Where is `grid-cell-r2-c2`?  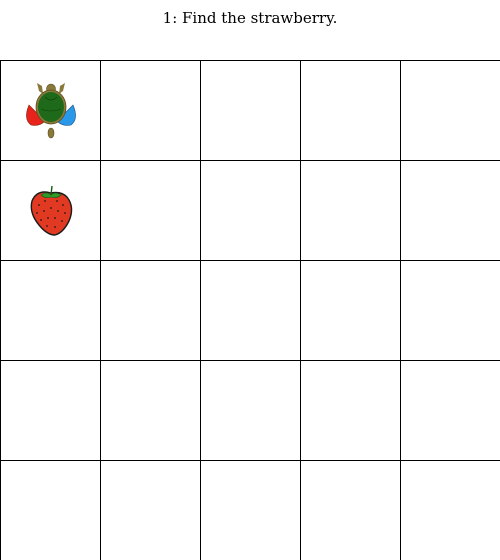
grid-cell-r2-c2 is located at coordinates (250, 310).